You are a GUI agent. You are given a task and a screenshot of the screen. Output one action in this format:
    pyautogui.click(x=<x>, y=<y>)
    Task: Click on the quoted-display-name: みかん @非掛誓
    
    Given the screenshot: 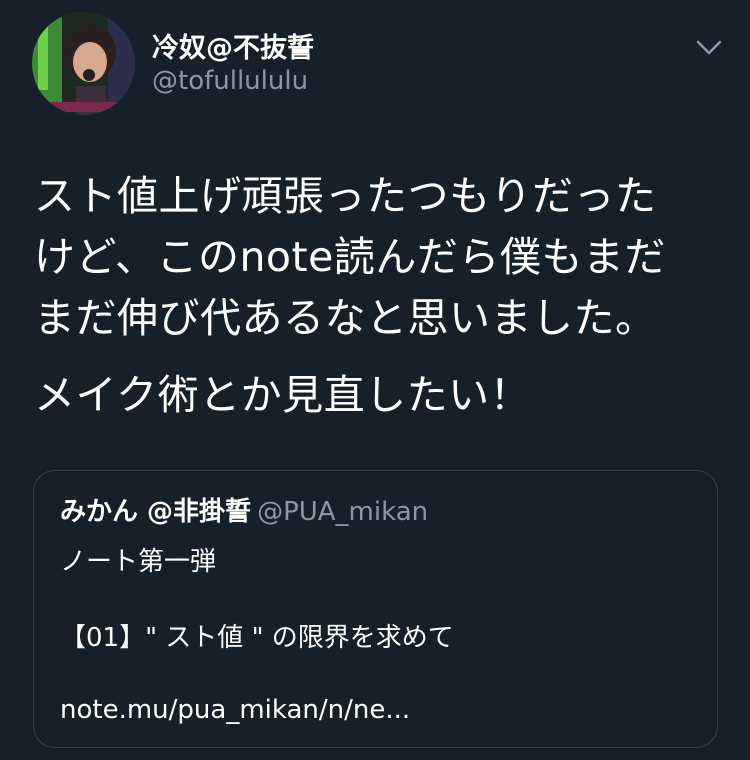 What is the action you would take?
    pyautogui.click(x=156, y=512)
    